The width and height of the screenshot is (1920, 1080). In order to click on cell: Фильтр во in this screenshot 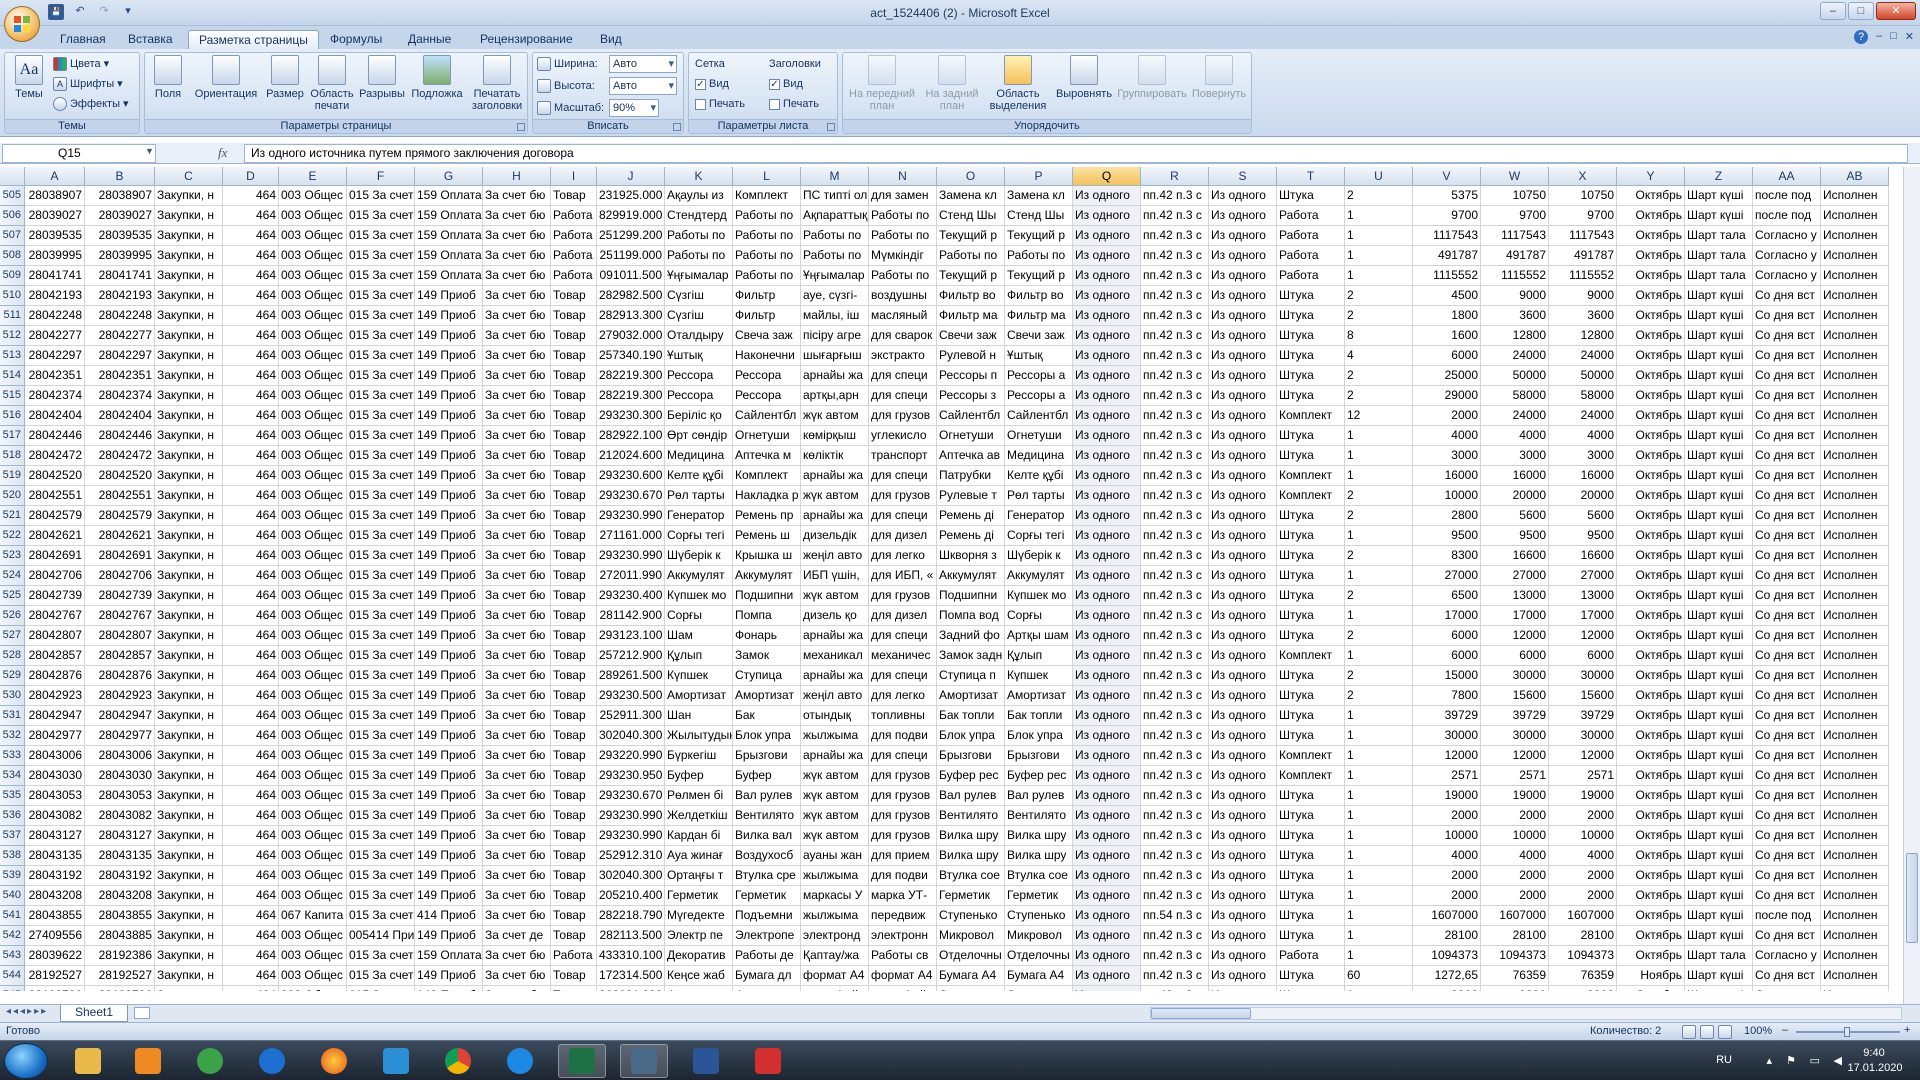, I will do `click(971, 296)`.